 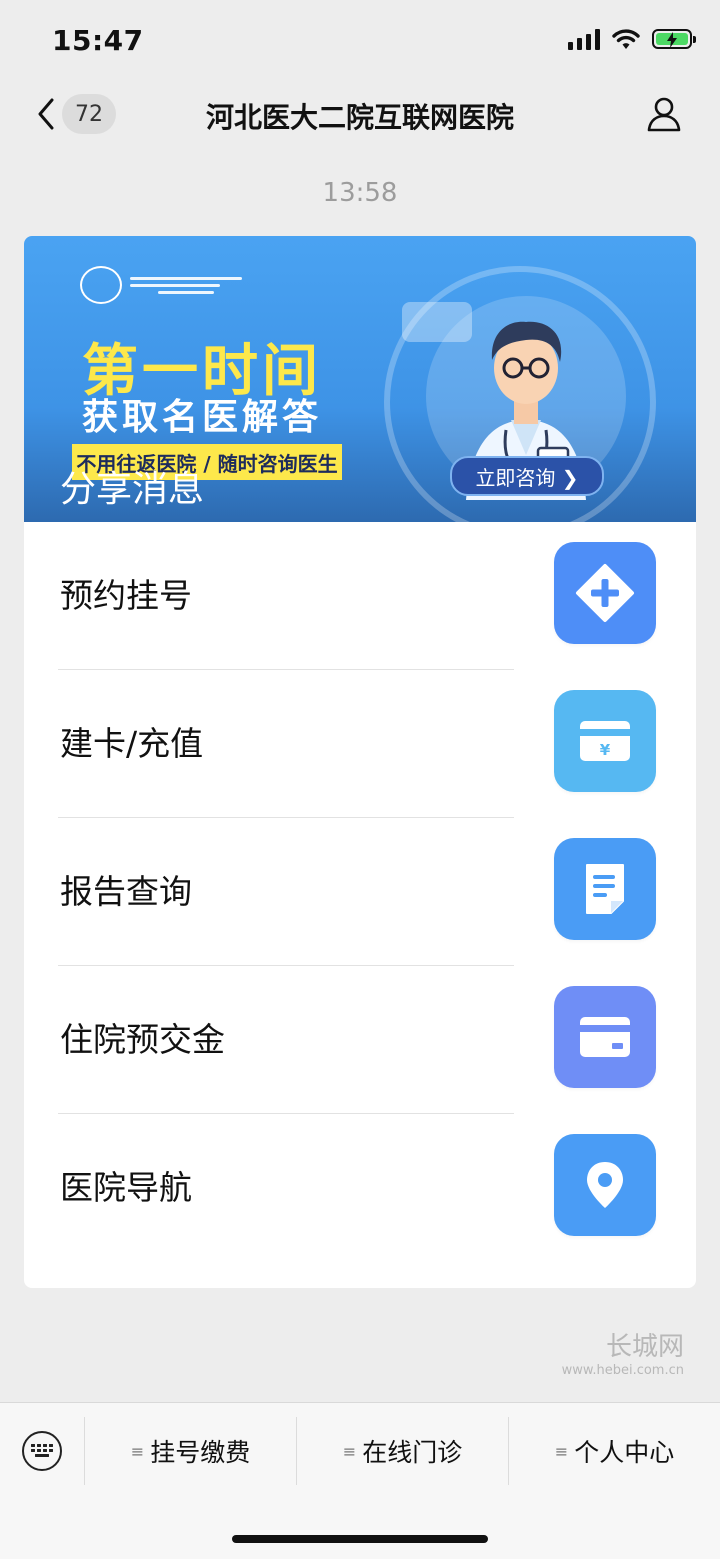 I want to click on hospital-logo-text, so click(x=186, y=285).